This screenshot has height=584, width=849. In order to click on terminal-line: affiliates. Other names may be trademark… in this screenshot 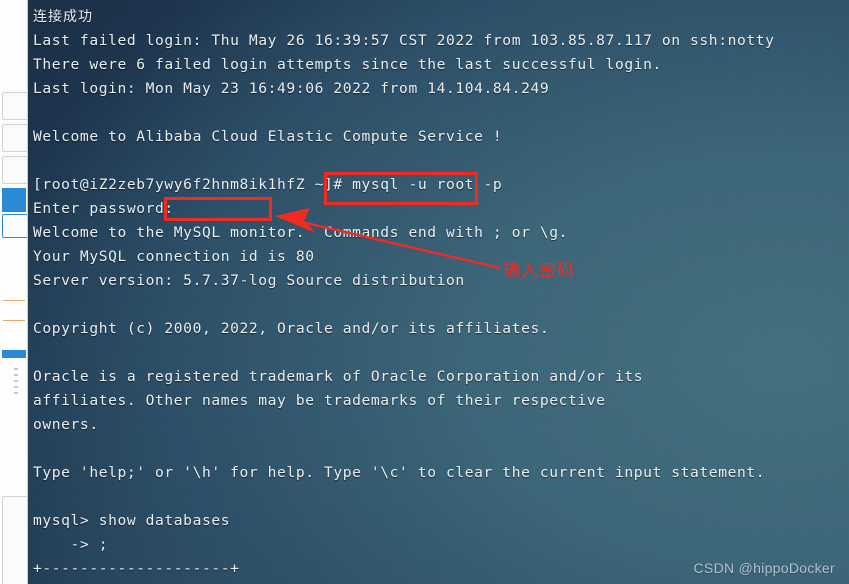, I will do `click(319, 400)`.